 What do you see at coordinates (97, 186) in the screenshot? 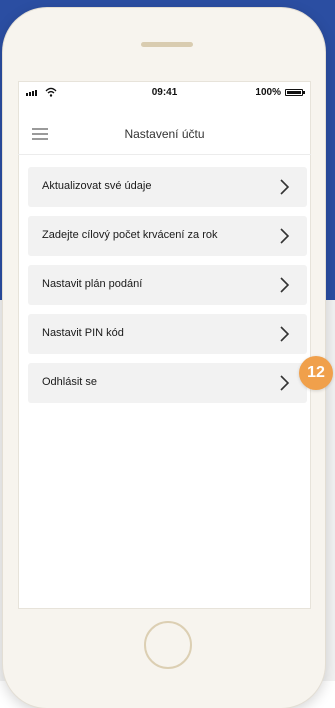
I see `menu-item-label: Aktualizovat své údaje` at bounding box center [97, 186].